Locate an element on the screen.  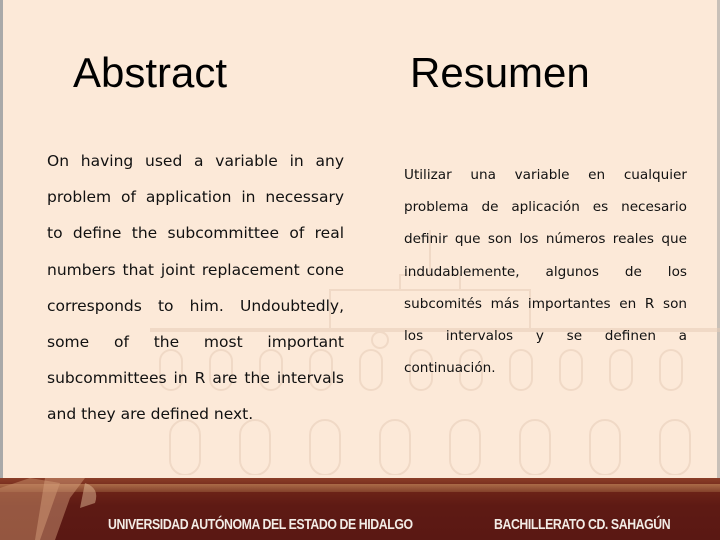
abstract-title: Abstract is located at coordinates (150, 72).